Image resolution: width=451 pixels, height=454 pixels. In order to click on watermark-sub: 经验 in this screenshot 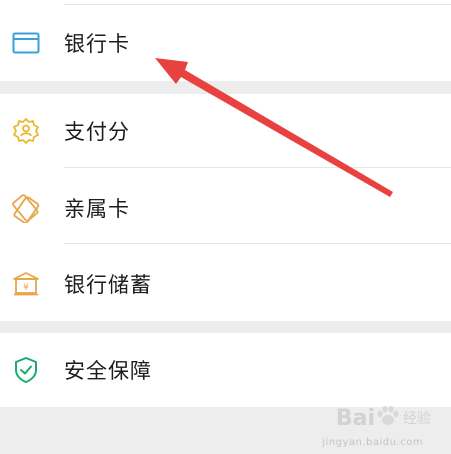, I will do `click(417, 419)`.